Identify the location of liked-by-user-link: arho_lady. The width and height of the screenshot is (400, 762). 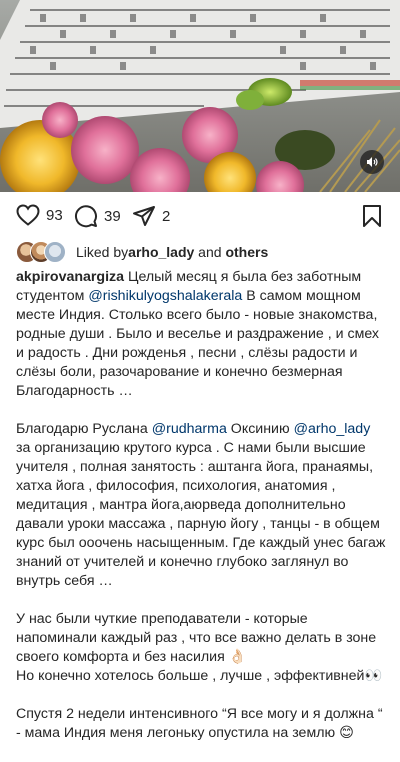
(161, 252).